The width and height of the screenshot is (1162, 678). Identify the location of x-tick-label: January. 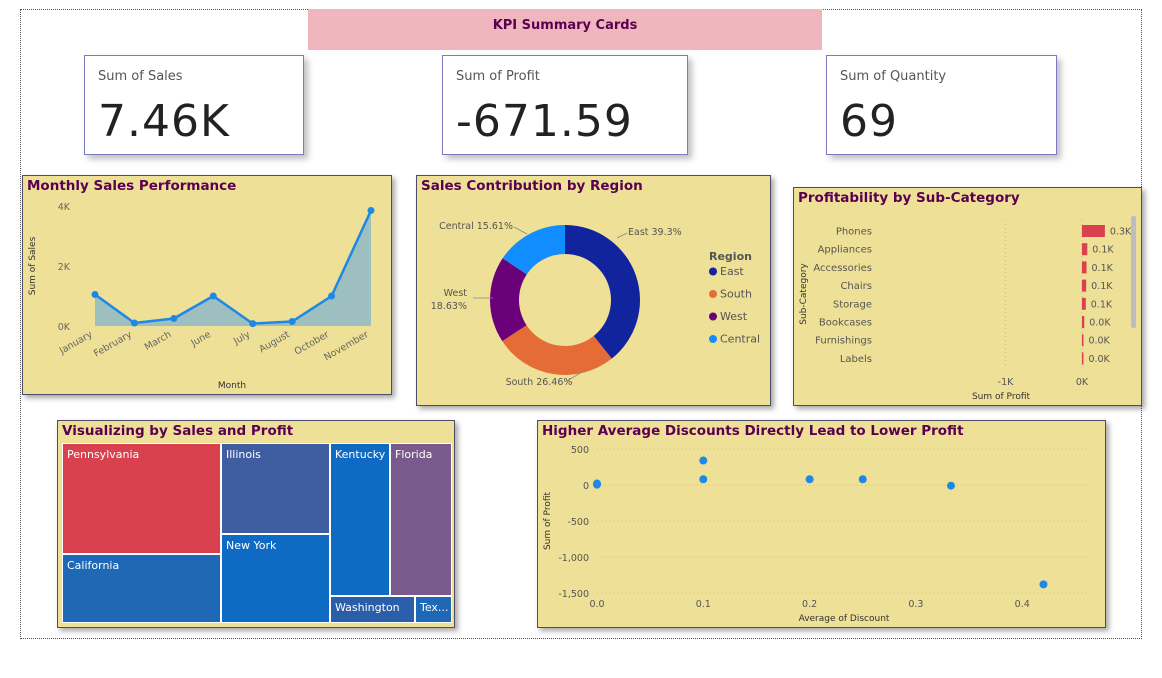
(76, 343).